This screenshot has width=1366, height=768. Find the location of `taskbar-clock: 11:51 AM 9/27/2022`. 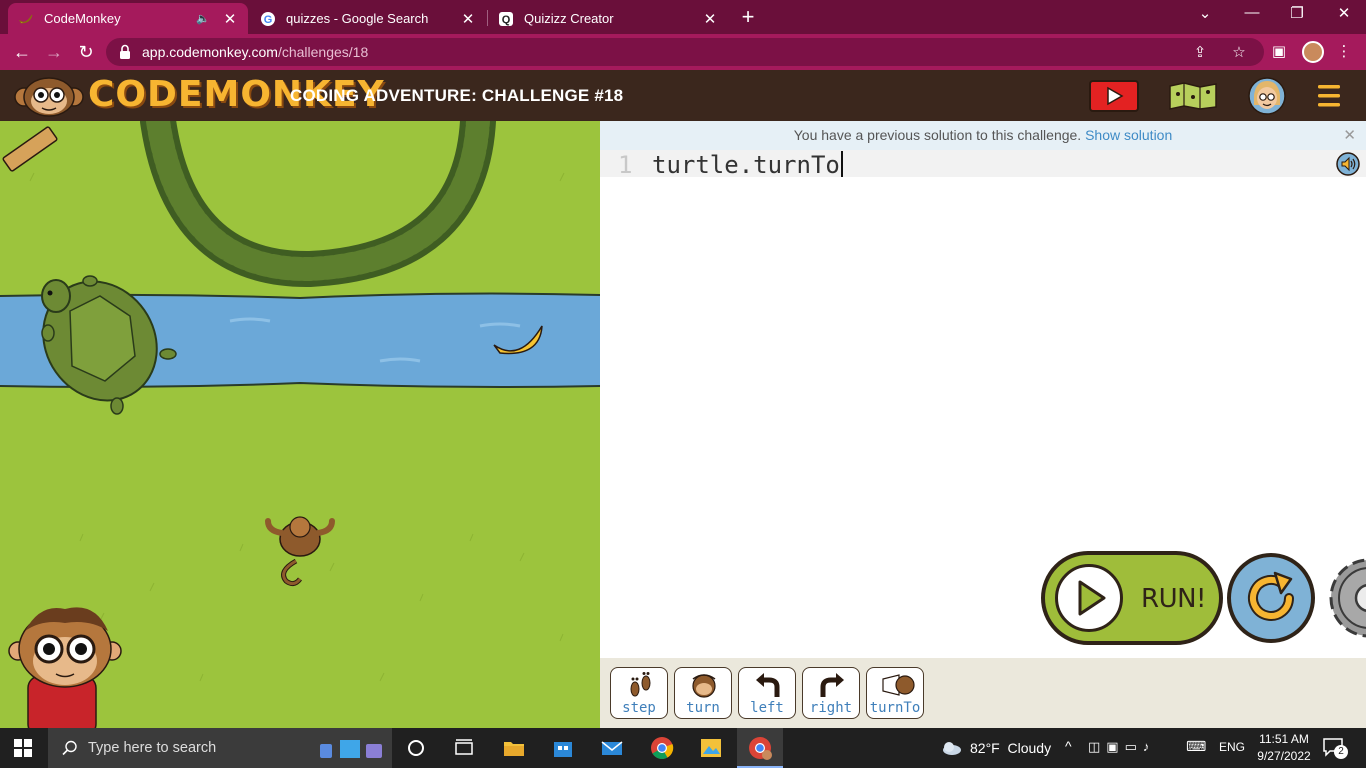

taskbar-clock: 11:51 AM 9/27/2022 is located at coordinates (1284, 748).